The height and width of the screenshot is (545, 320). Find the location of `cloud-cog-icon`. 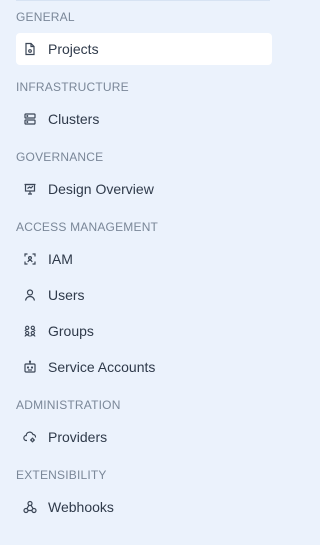

cloud-cog-icon is located at coordinates (30, 437).